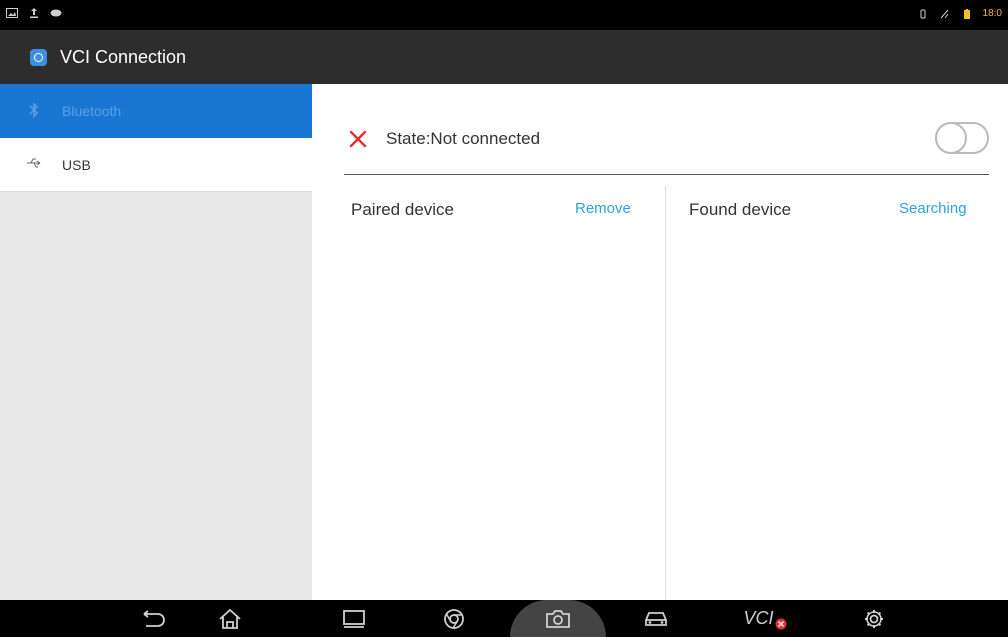 The height and width of the screenshot is (637, 1008). What do you see at coordinates (665, 393) in the screenshot?
I see `column-divider` at bounding box center [665, 393].